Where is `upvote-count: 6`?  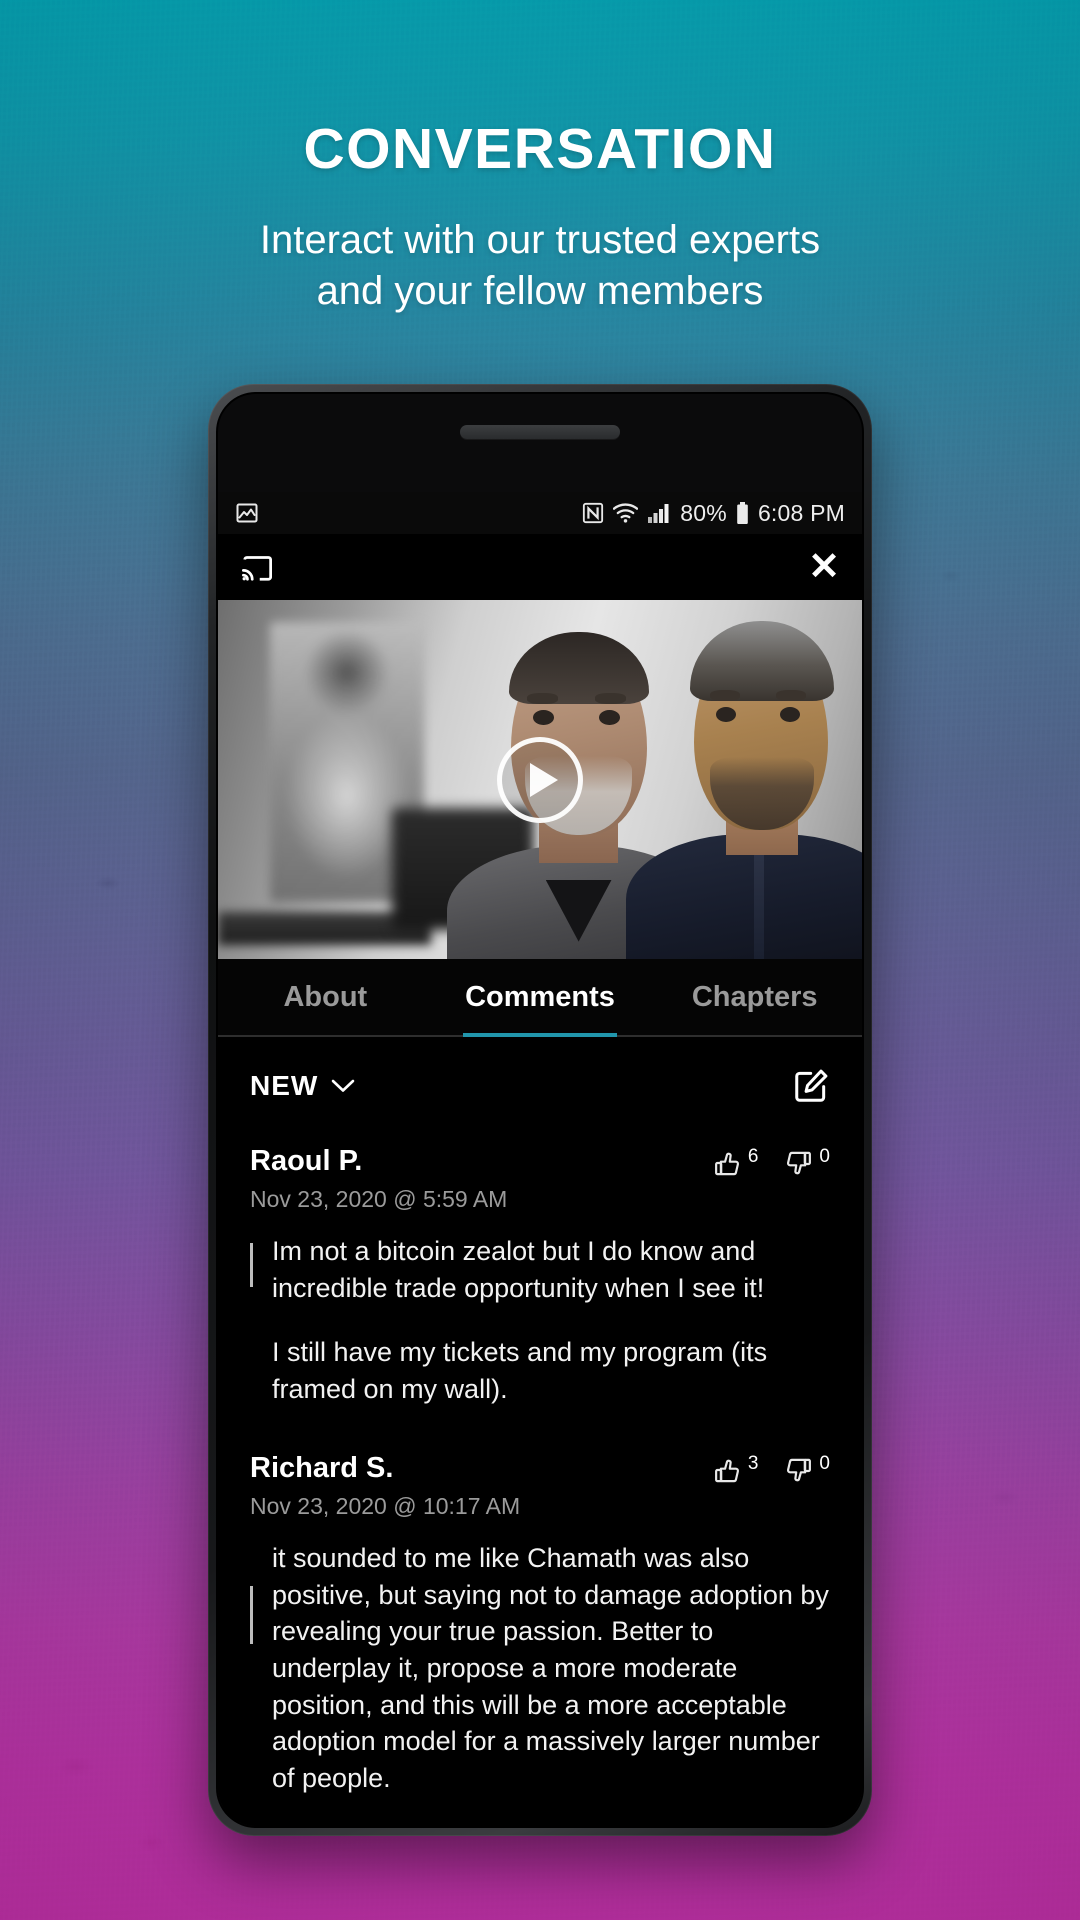
upvote-count: 6 is located at coordinates (753, 1156).